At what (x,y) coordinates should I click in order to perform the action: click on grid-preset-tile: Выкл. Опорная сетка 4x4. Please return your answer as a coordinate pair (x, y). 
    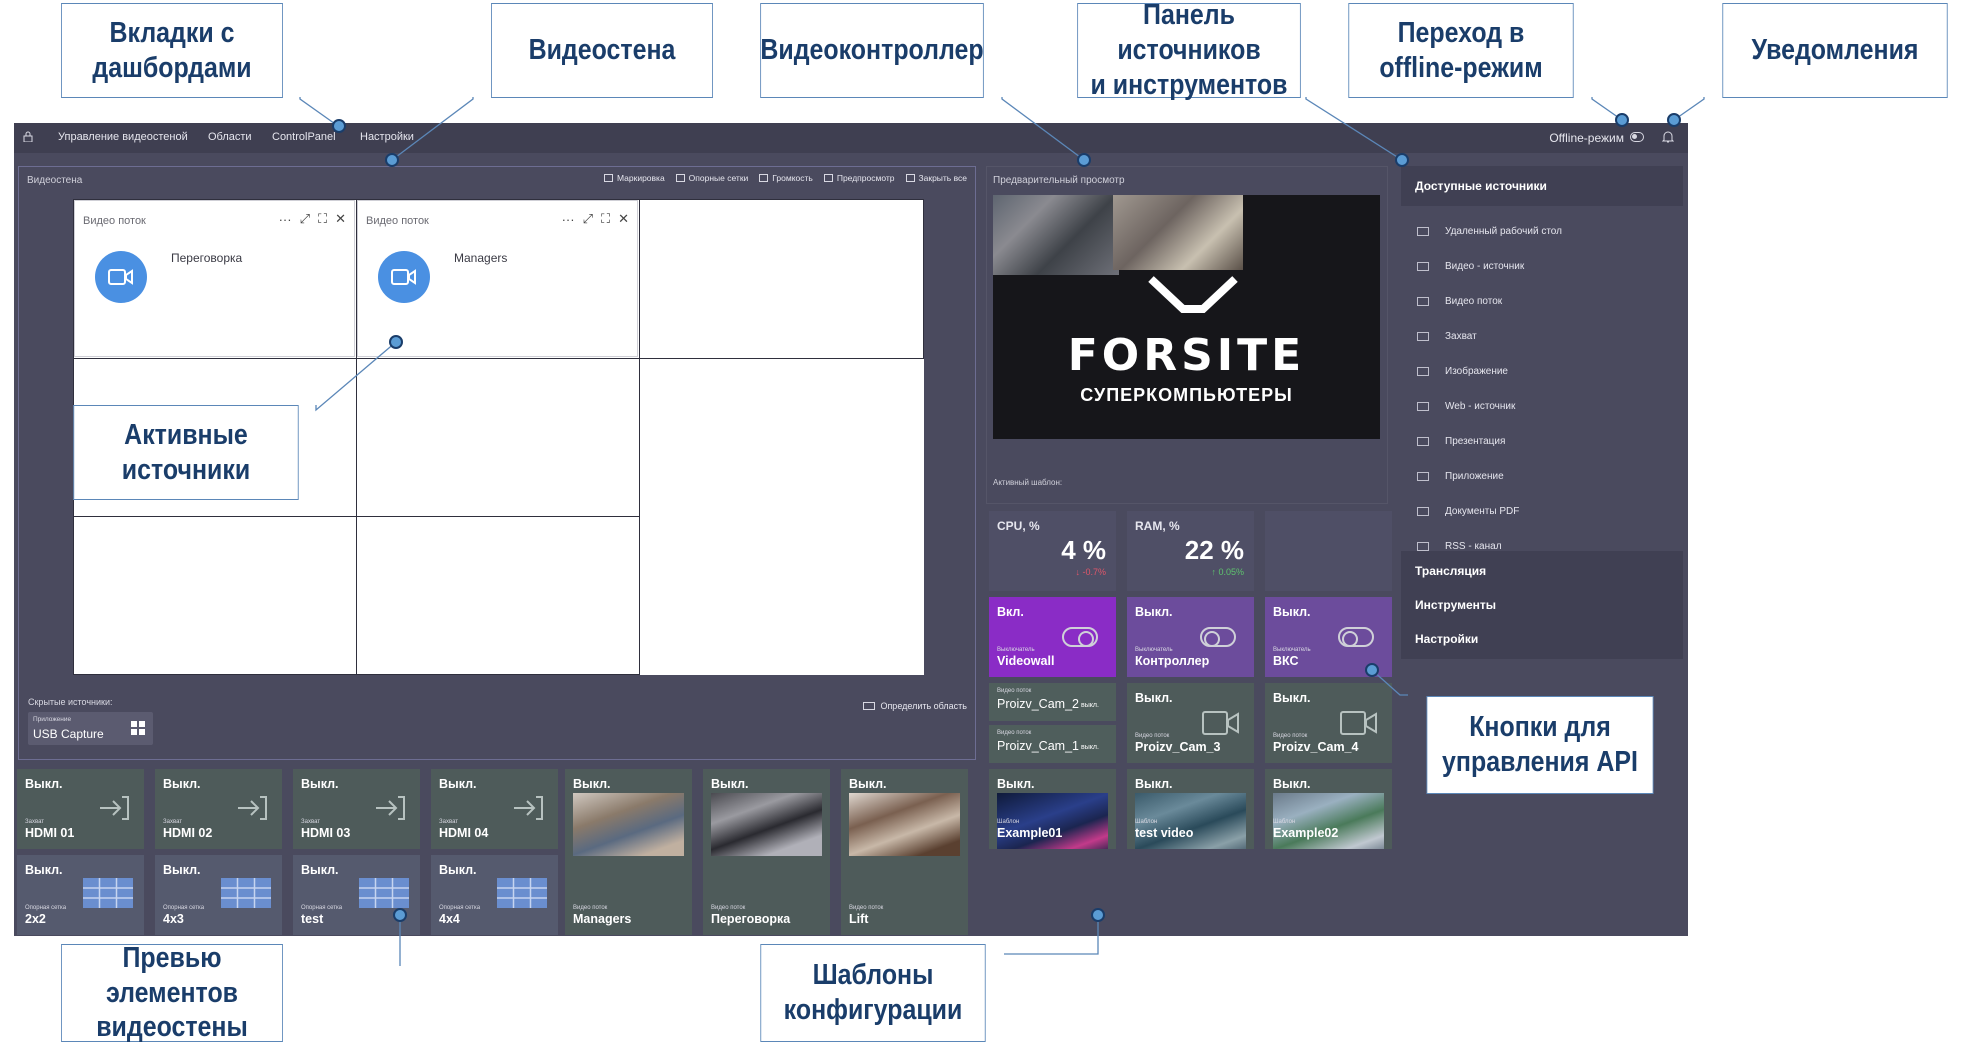
    Looking at the image, I should click on (494, 895).